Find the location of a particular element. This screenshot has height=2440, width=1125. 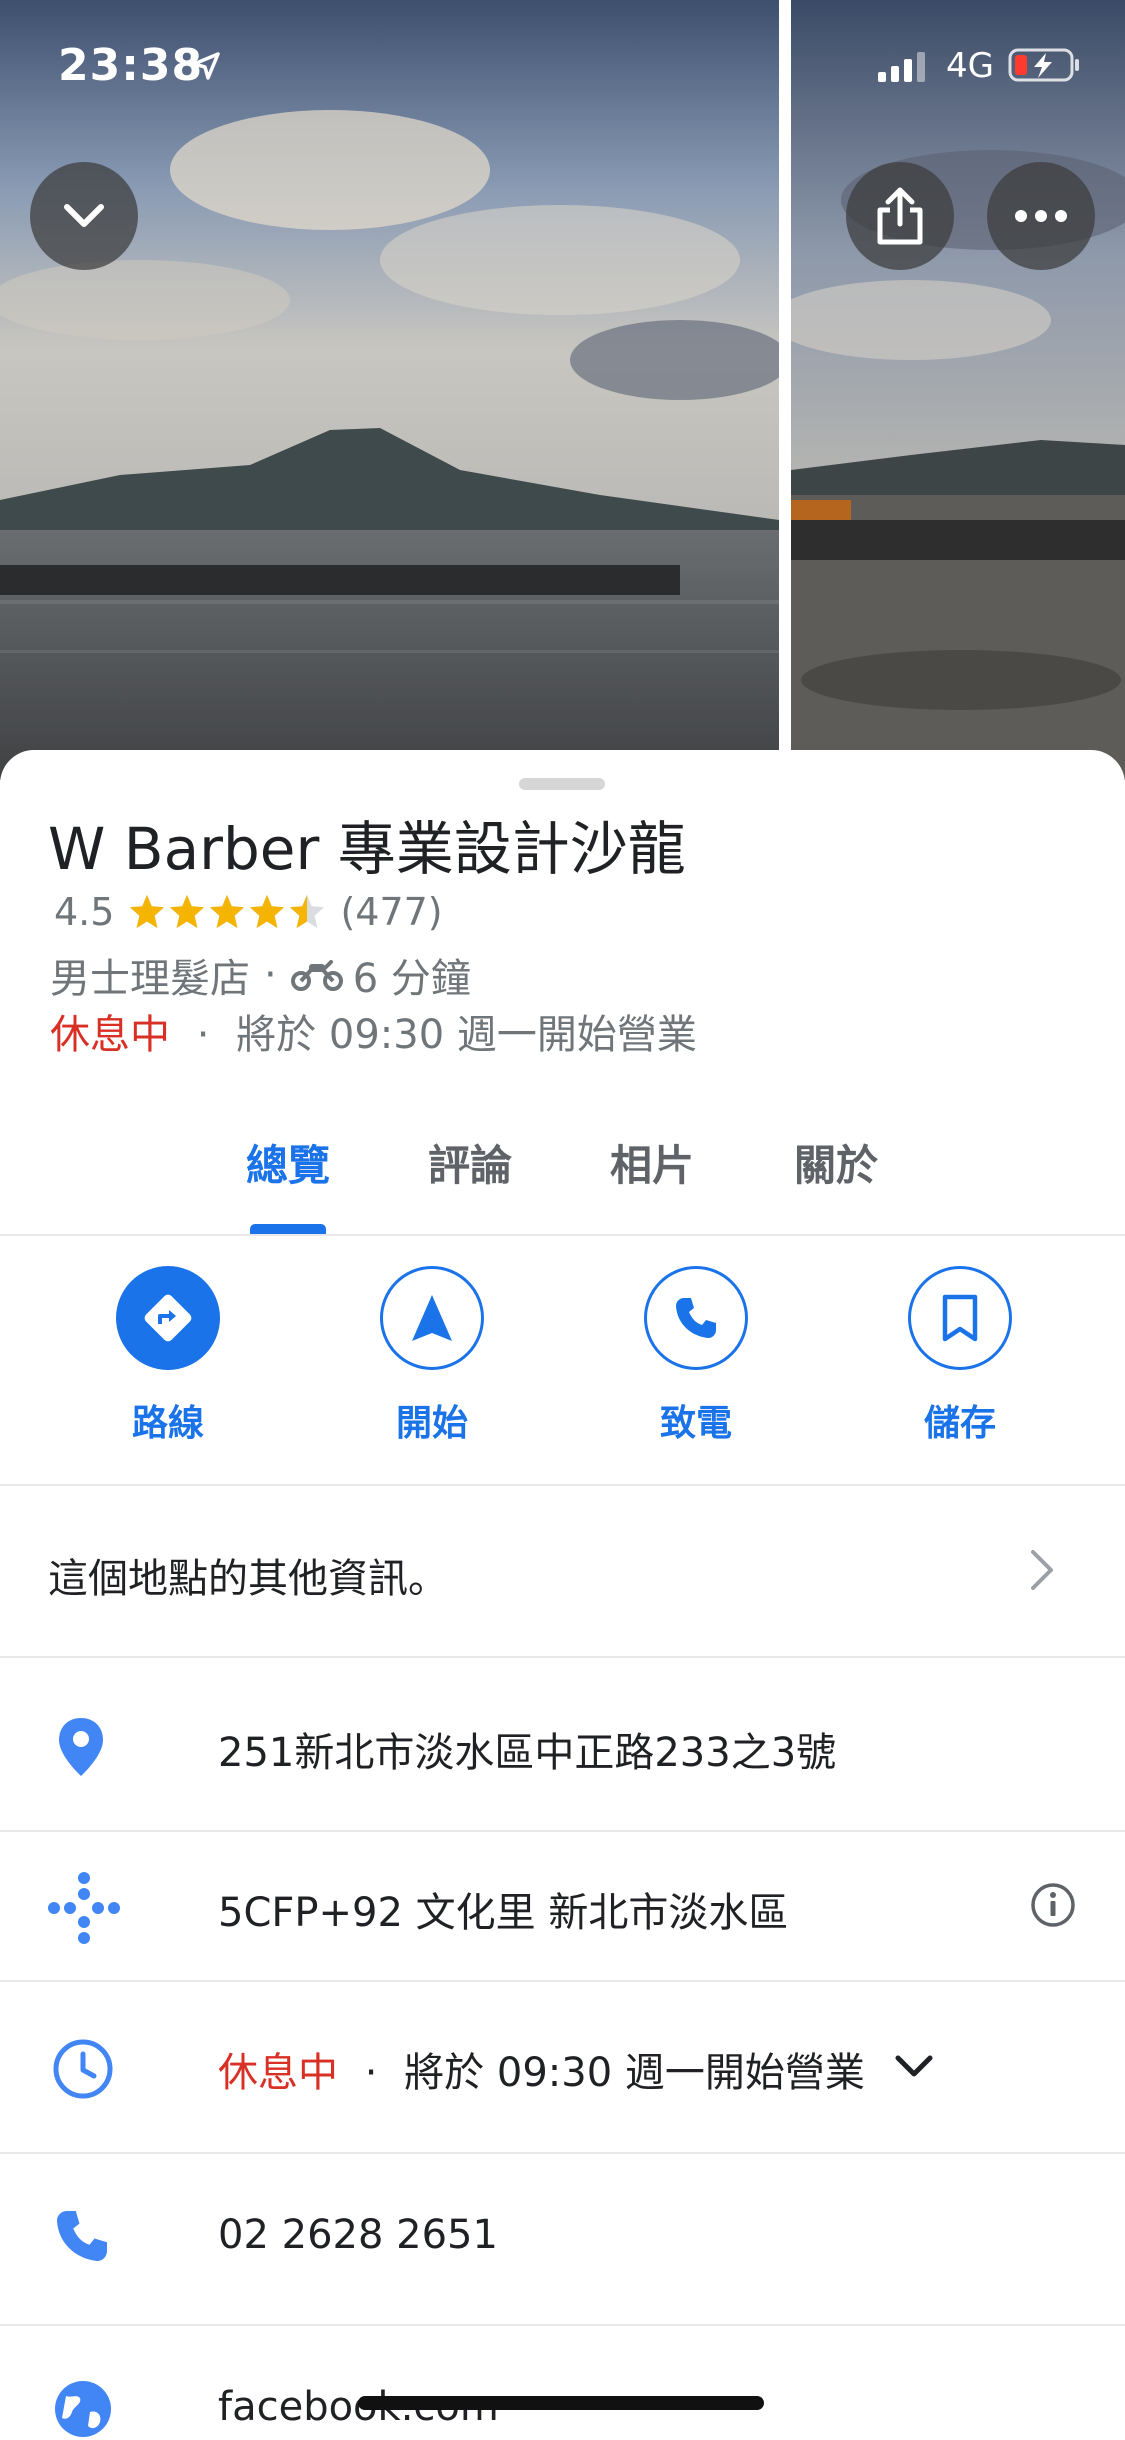

signal-icon is located at coordinates (901, 67).